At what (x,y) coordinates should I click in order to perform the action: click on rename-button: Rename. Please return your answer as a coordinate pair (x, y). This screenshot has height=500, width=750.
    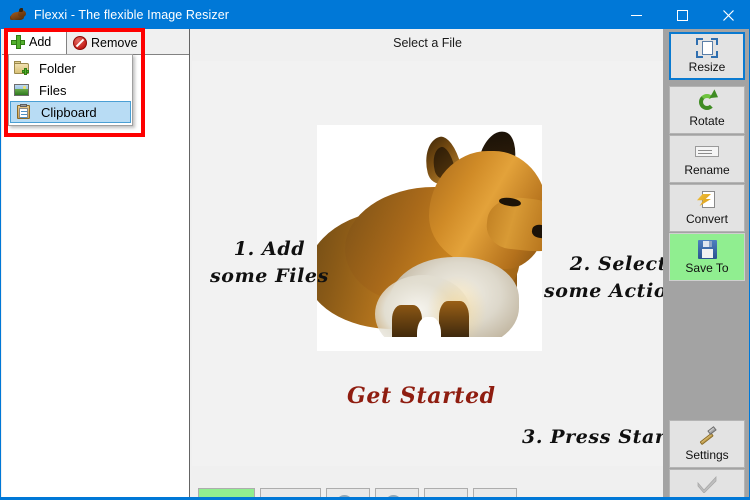
    Looking at the image, I should click on (707, 159).